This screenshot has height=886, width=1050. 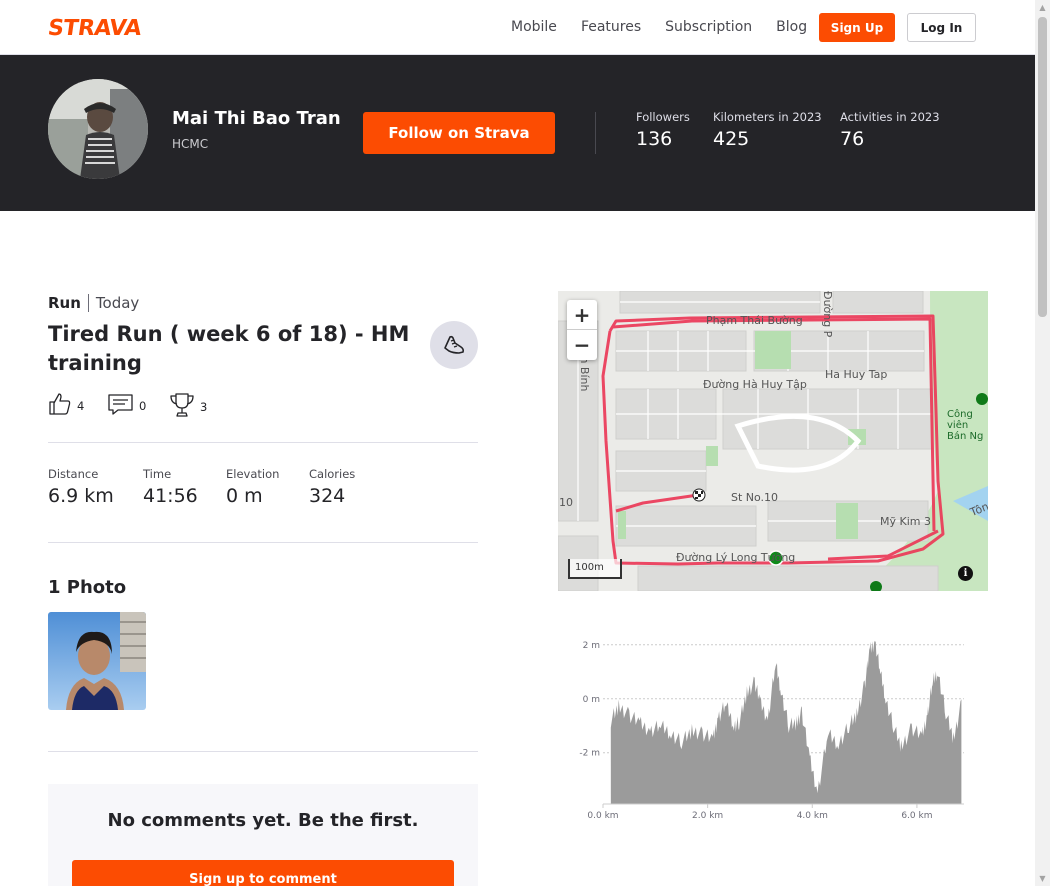 What do you see at coordinates (611, 27) in the screenshot?
I see `nav-link-features: Features` at bounding box center [611, 27].